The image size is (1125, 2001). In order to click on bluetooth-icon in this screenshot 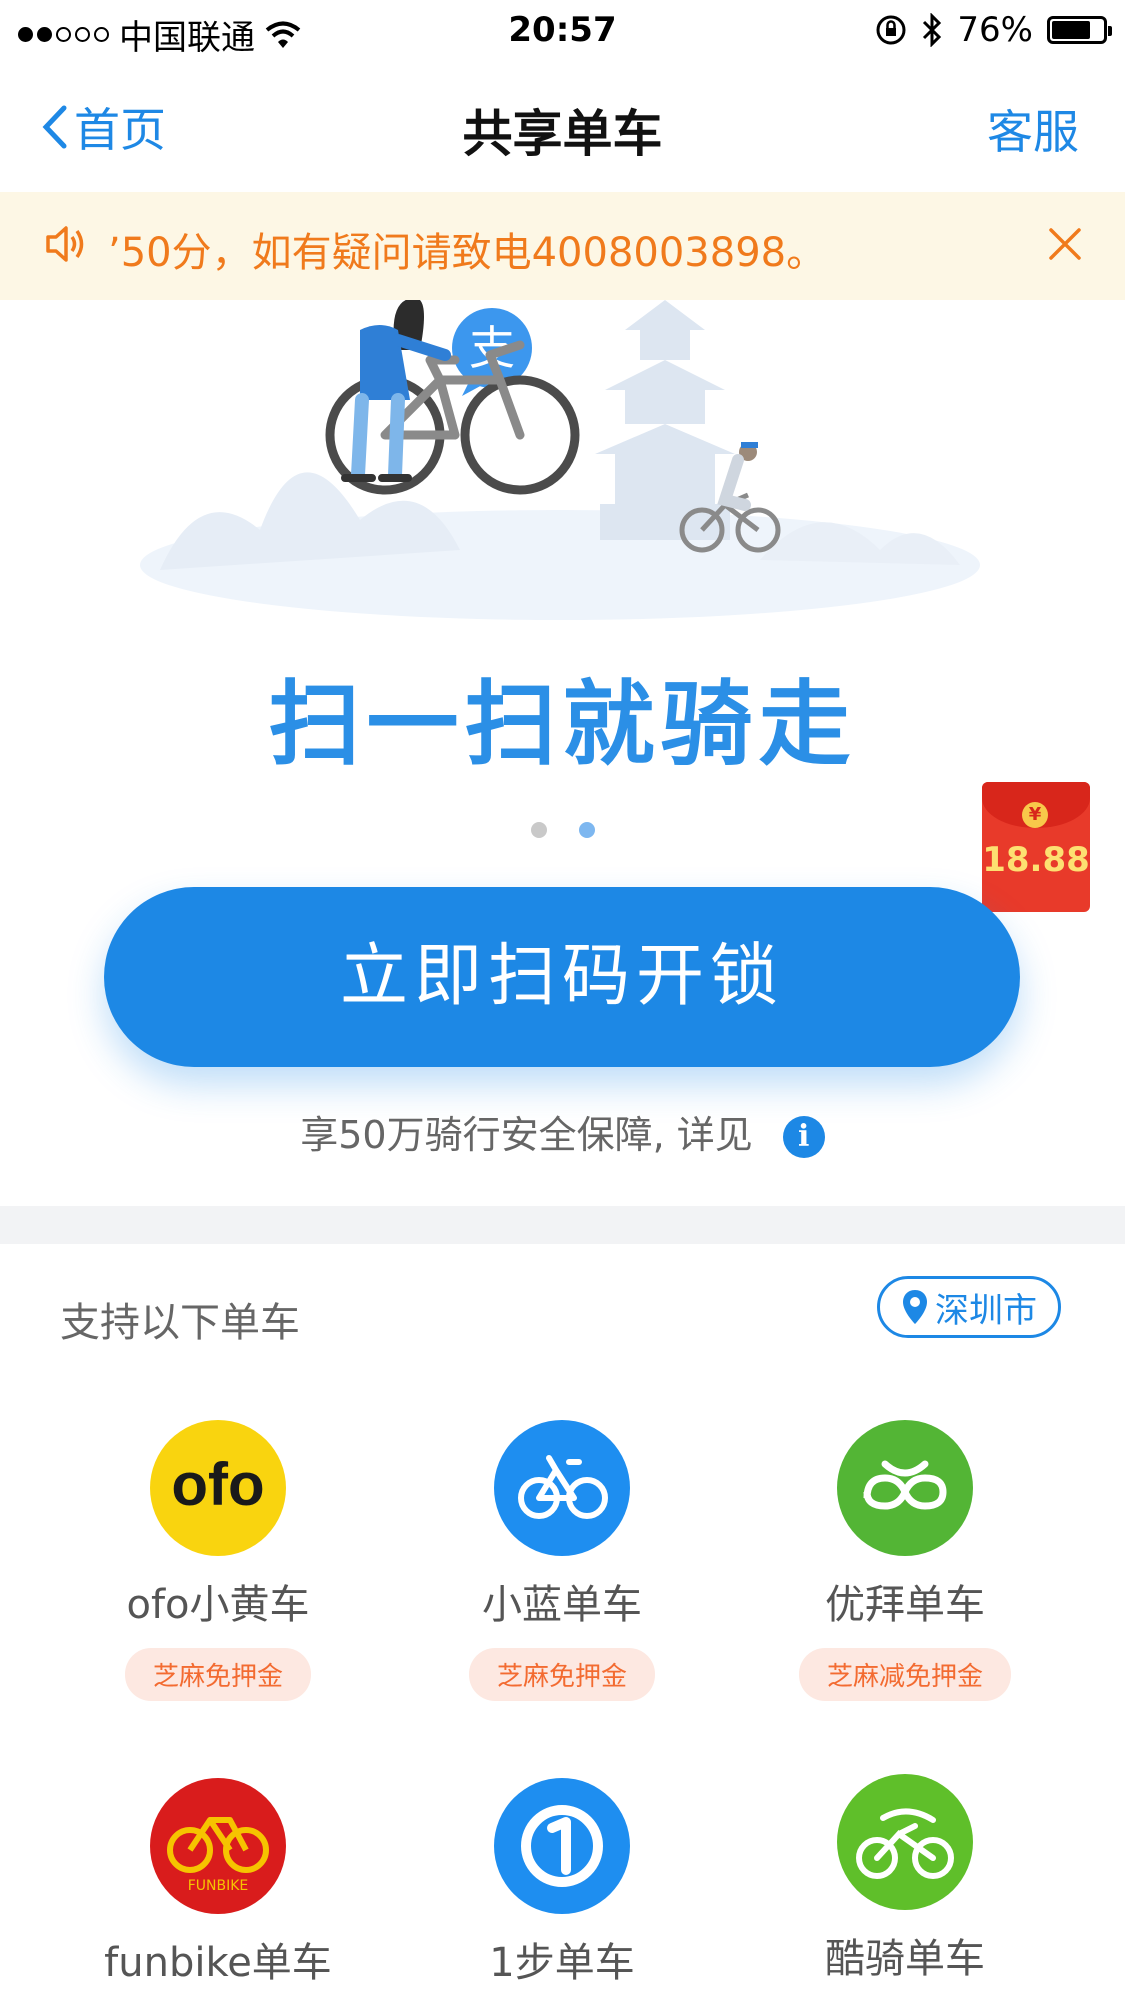, I will do `click(932, 30)`.